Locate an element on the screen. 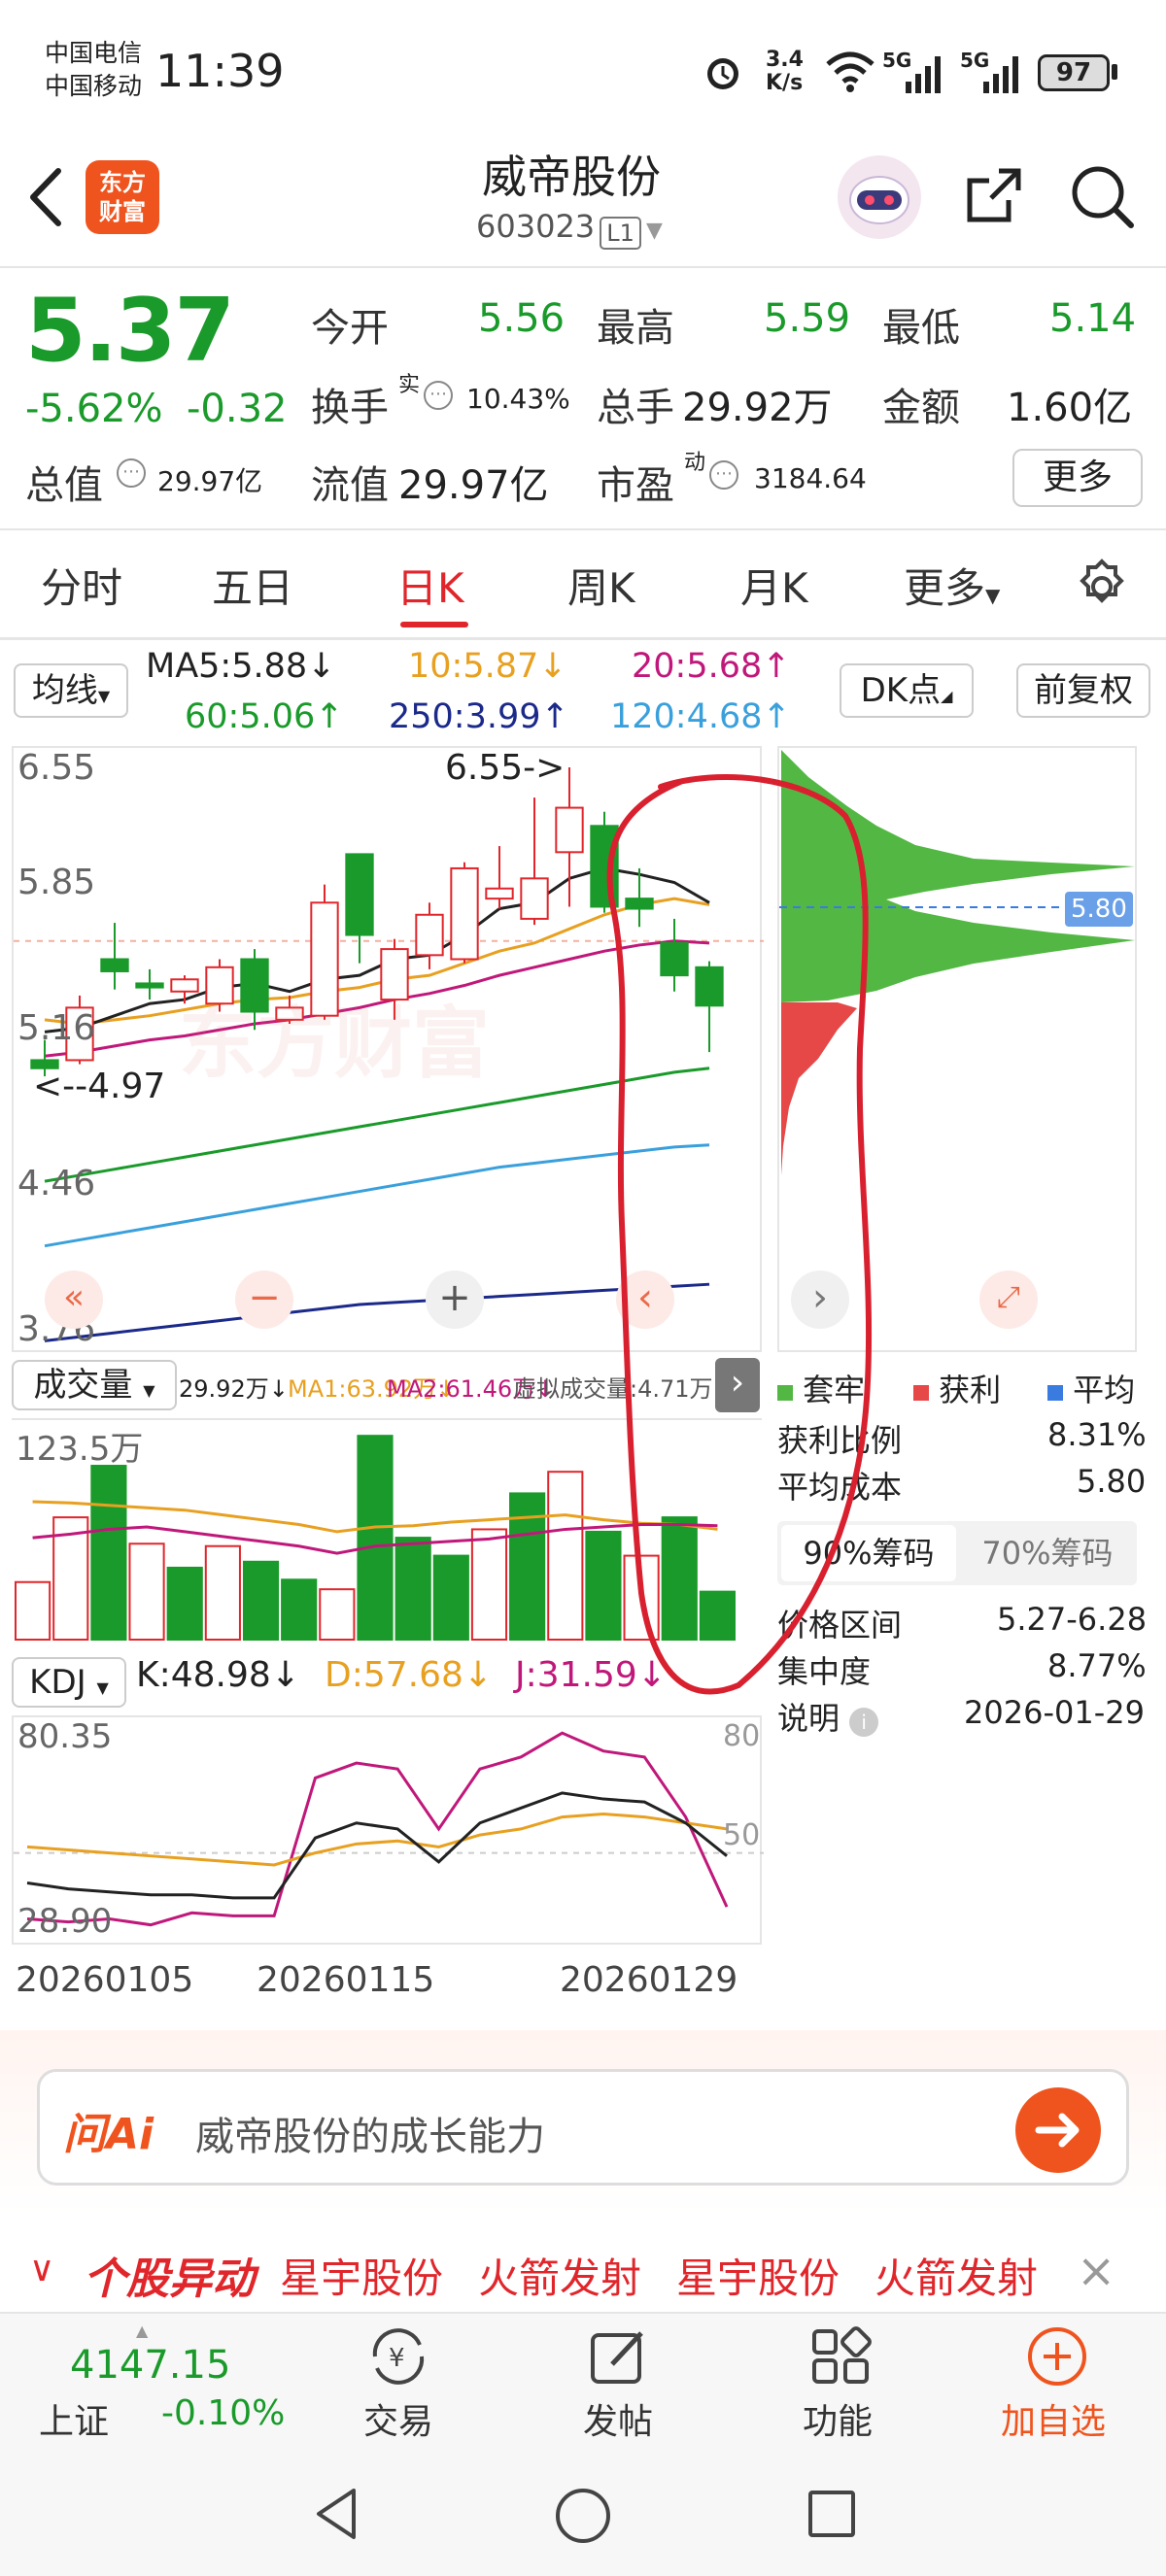 This screenshot has height=2576, width=1166. price-axis-label: 5.16 is located at coordinates (56, 1028).